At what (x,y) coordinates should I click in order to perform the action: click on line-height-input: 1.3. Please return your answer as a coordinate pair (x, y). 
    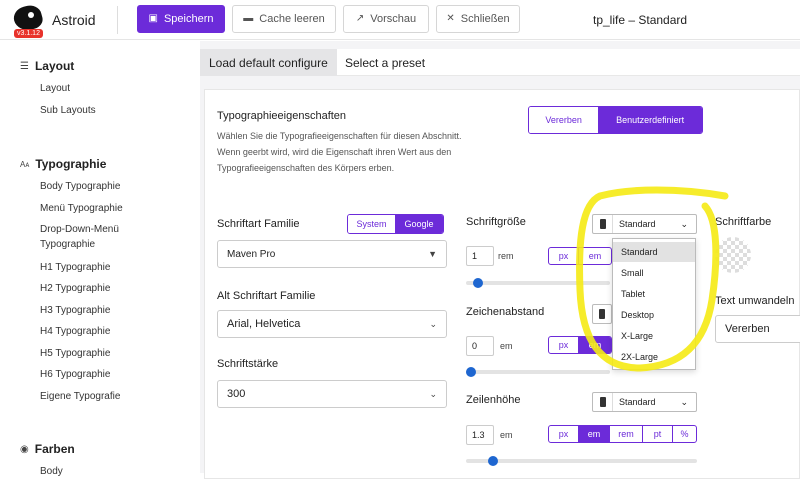
    Looking at the image, I should click on (480, 435).